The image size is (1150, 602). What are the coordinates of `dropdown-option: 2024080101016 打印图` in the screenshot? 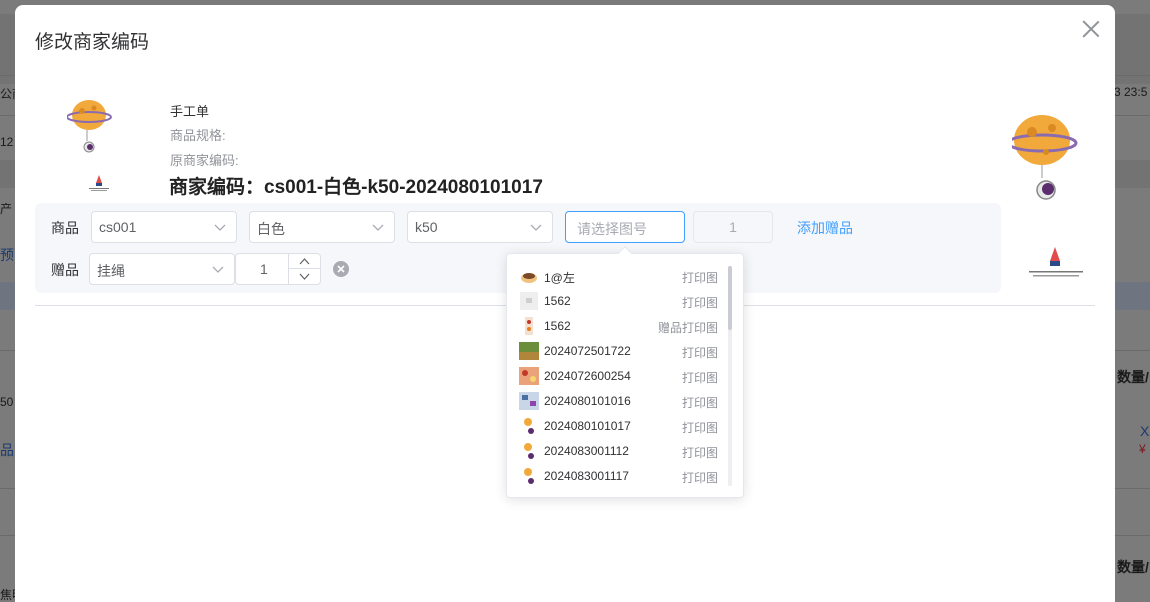 It's located at (618, 401).